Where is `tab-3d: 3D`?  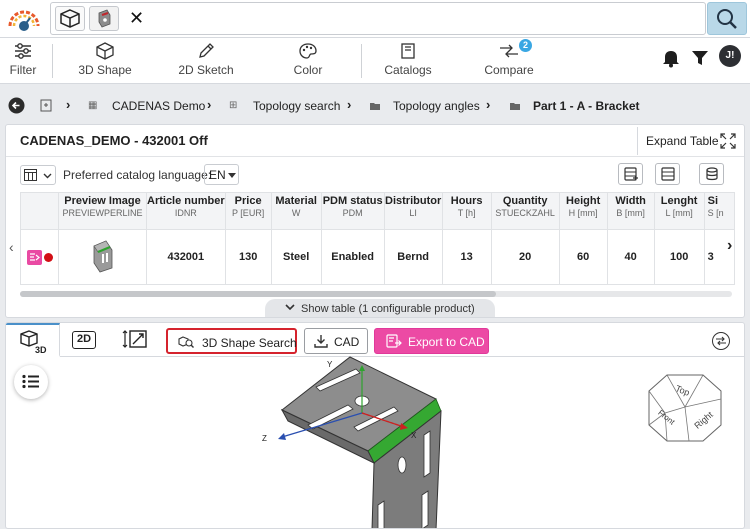
tab-3d: 3D is located at coordinates (33, 340).